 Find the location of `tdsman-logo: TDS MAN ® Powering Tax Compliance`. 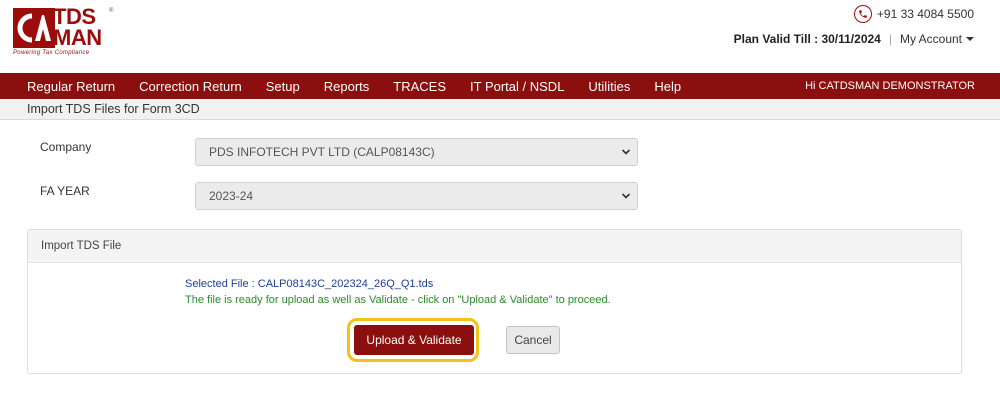

tdsman-logo: TDS MAN ® Powering Tax Compliance is located at coordinates (63, 30).